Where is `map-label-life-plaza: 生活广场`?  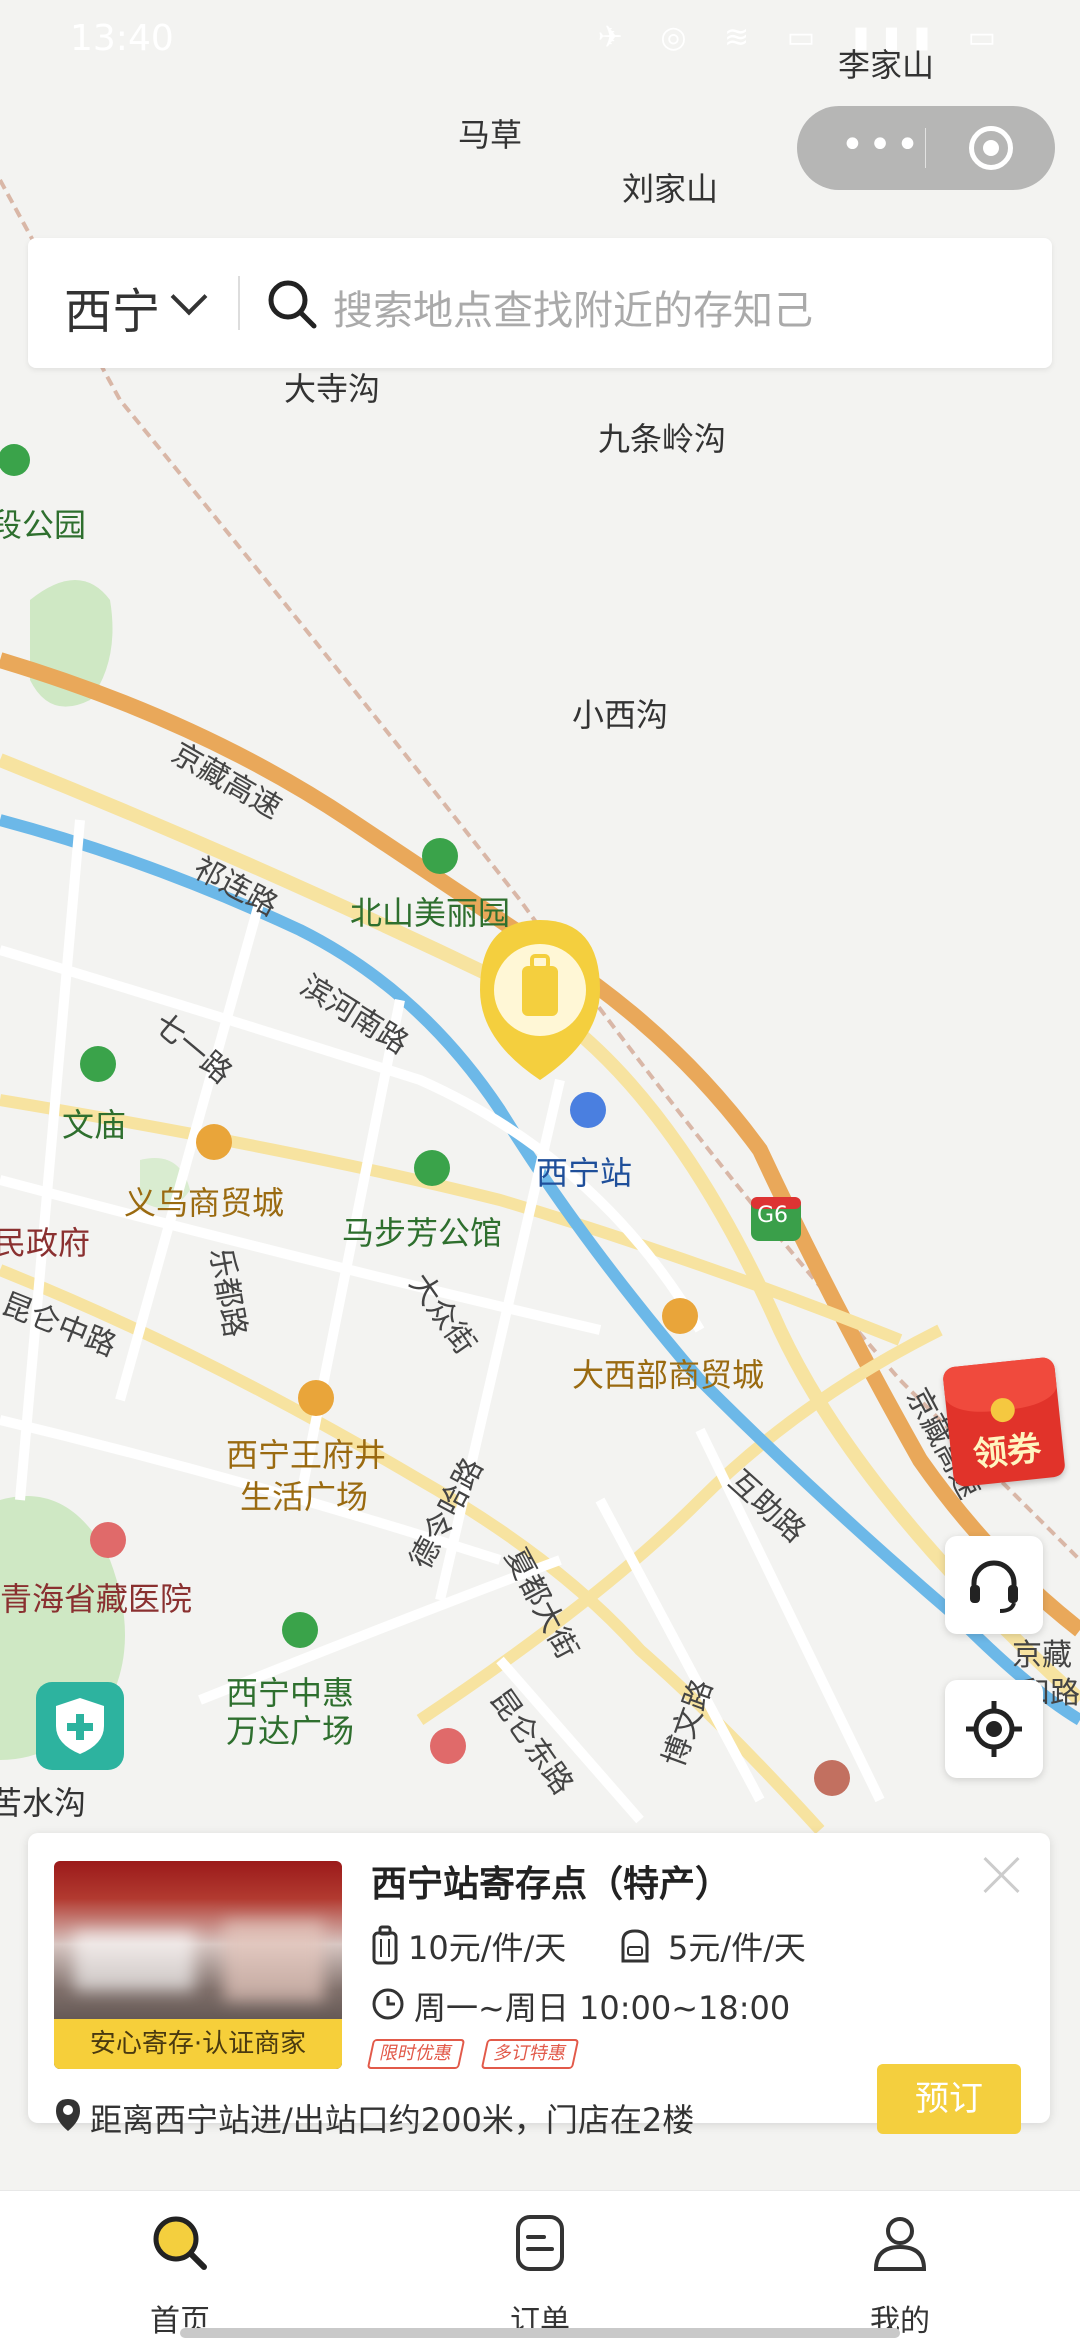
map-label-life-plaza: 生活广场 is located at coordinates (304, 1497).